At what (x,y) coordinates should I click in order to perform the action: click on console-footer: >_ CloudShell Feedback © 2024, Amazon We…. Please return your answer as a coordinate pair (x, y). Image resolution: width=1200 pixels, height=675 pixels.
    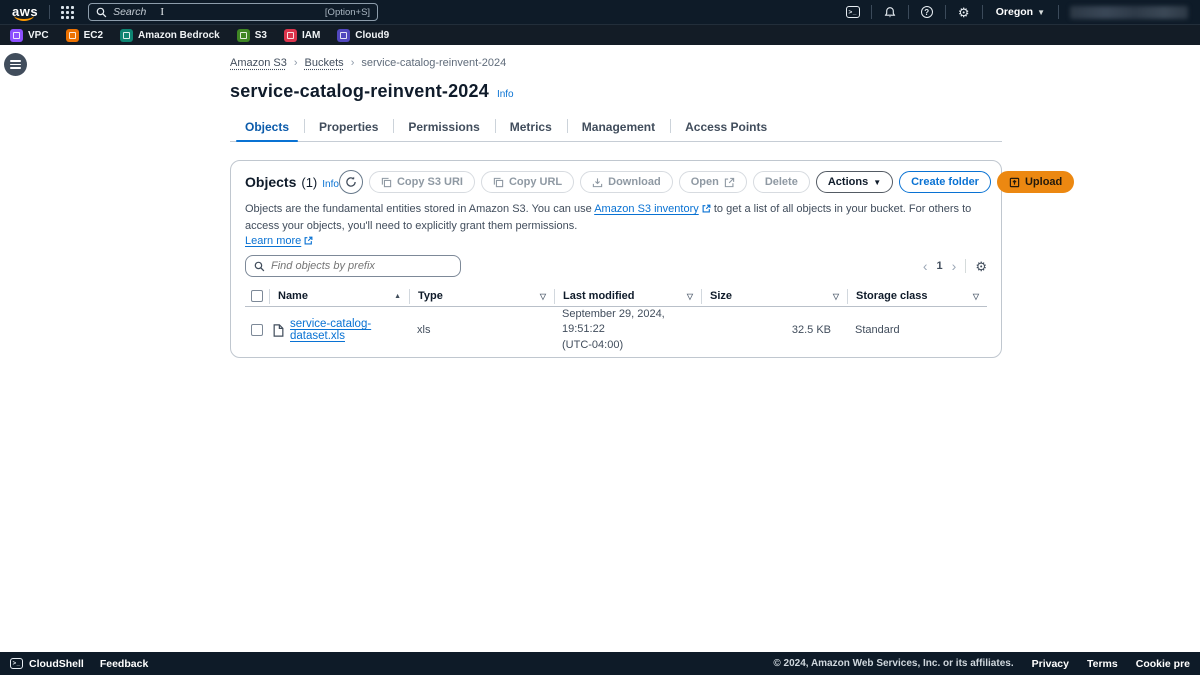
    Looking at the image, I should click on (600, 663).